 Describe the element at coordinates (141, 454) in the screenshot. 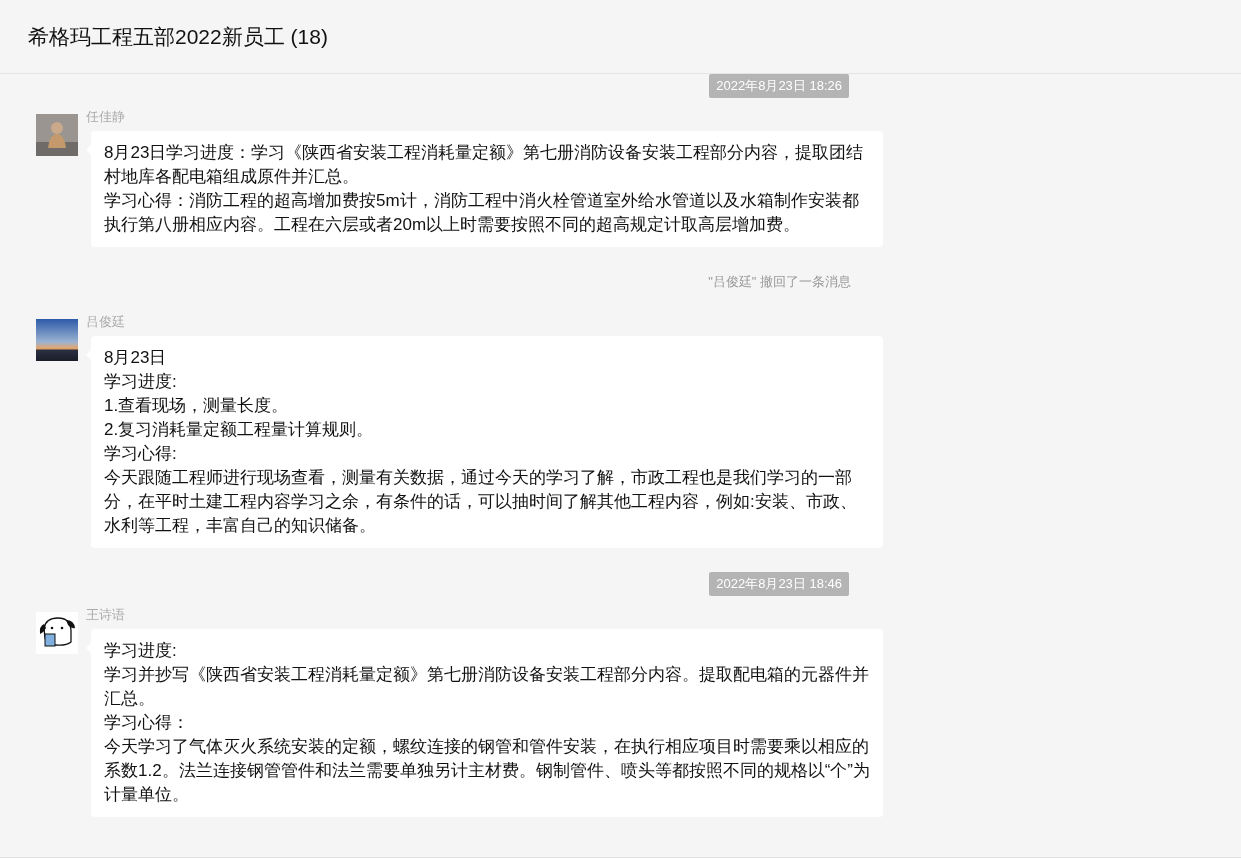

I see `message-line: 学习心得:` at that location.